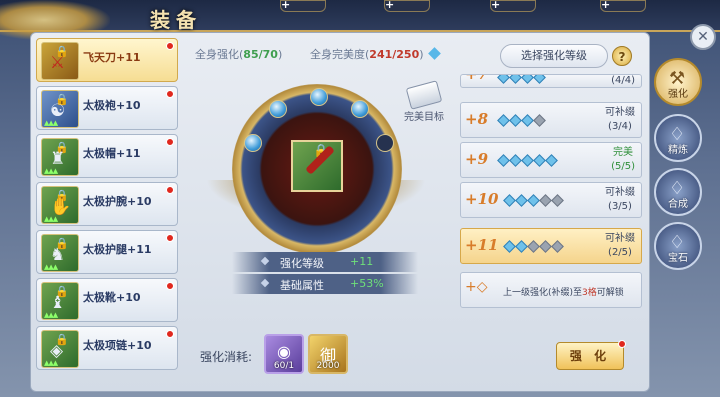 The height and width of the screenshot is (397, 720). I want to click on scroll-icon, so click(424, 95).